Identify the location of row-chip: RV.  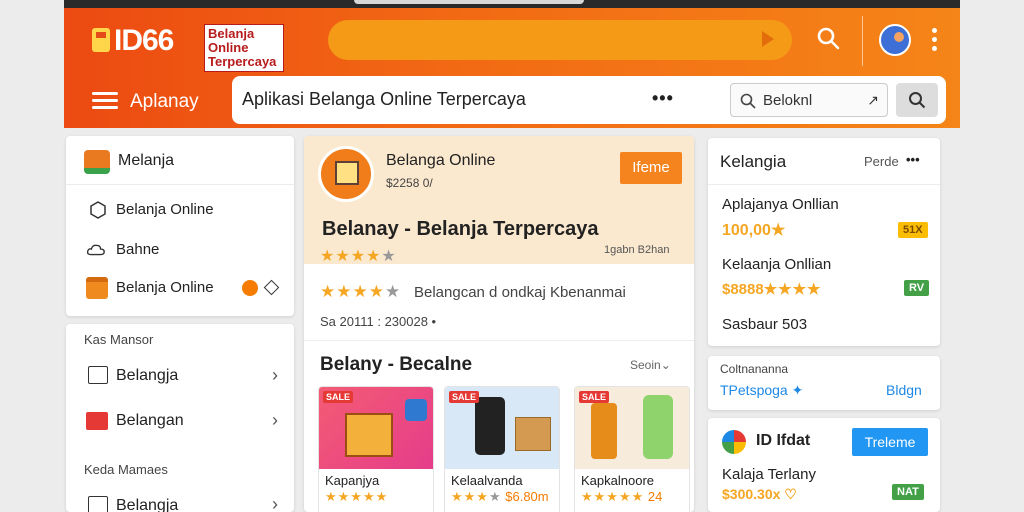
(917, 288).